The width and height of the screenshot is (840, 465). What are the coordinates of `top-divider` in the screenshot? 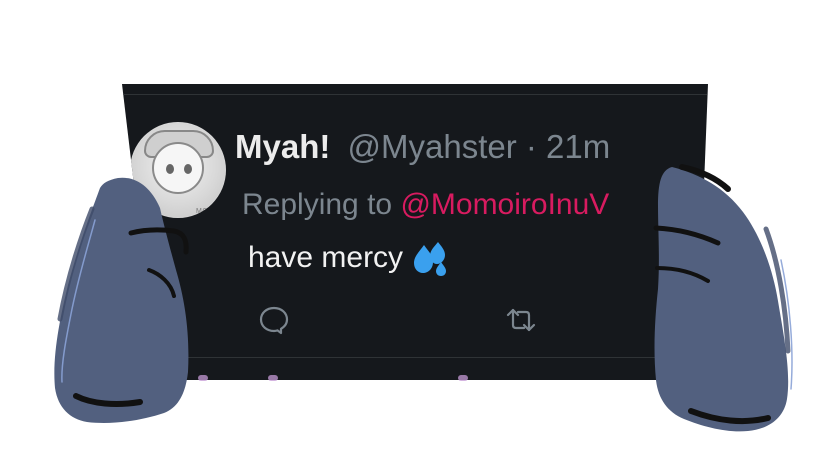 It's located at (415, 94).